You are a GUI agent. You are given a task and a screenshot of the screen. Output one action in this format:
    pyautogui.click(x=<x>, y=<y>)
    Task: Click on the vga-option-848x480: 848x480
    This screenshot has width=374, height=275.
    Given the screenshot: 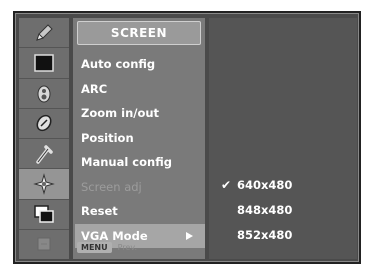 What is the action you would take?
    pyautogui.click(x=255, y=210)
    